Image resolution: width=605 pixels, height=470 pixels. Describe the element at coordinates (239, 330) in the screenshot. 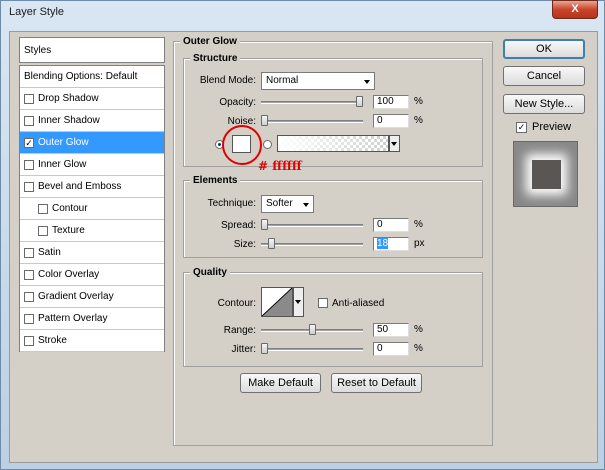

I see `range-label: Range:` at that location.